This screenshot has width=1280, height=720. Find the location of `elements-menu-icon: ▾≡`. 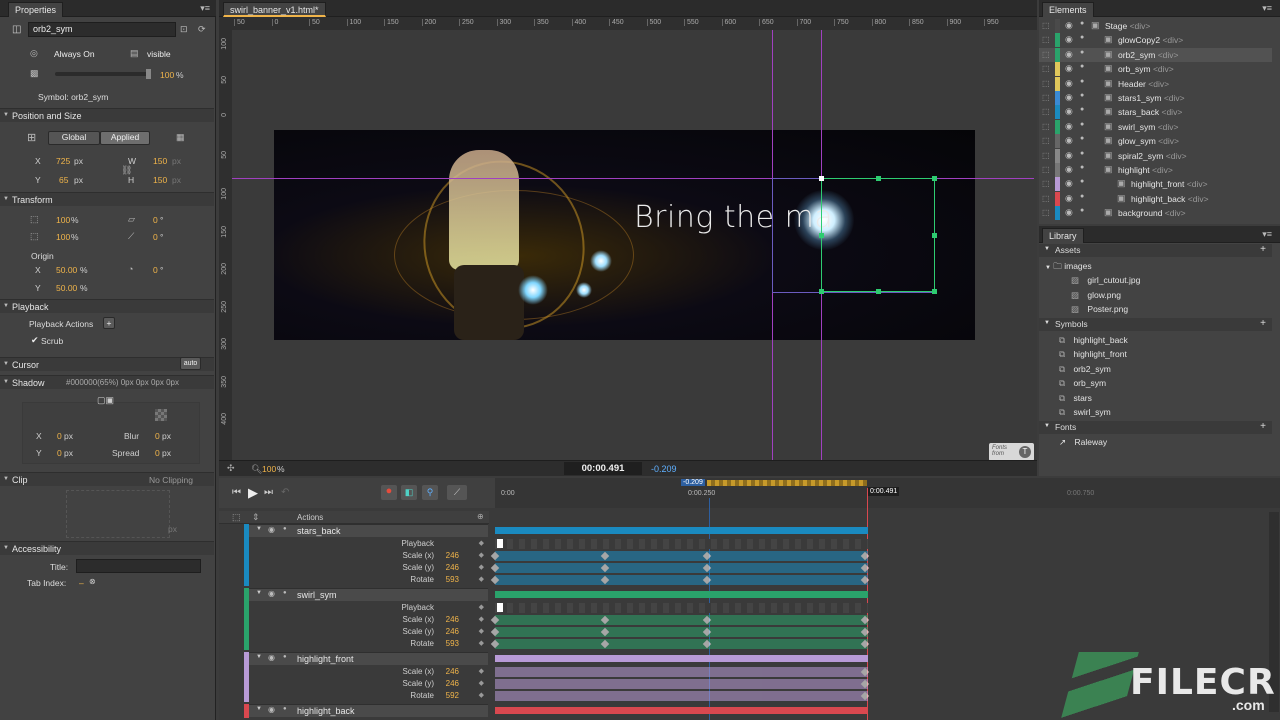

elements-menu-icon: ▾≡ is located at coordinates (1267, 8).